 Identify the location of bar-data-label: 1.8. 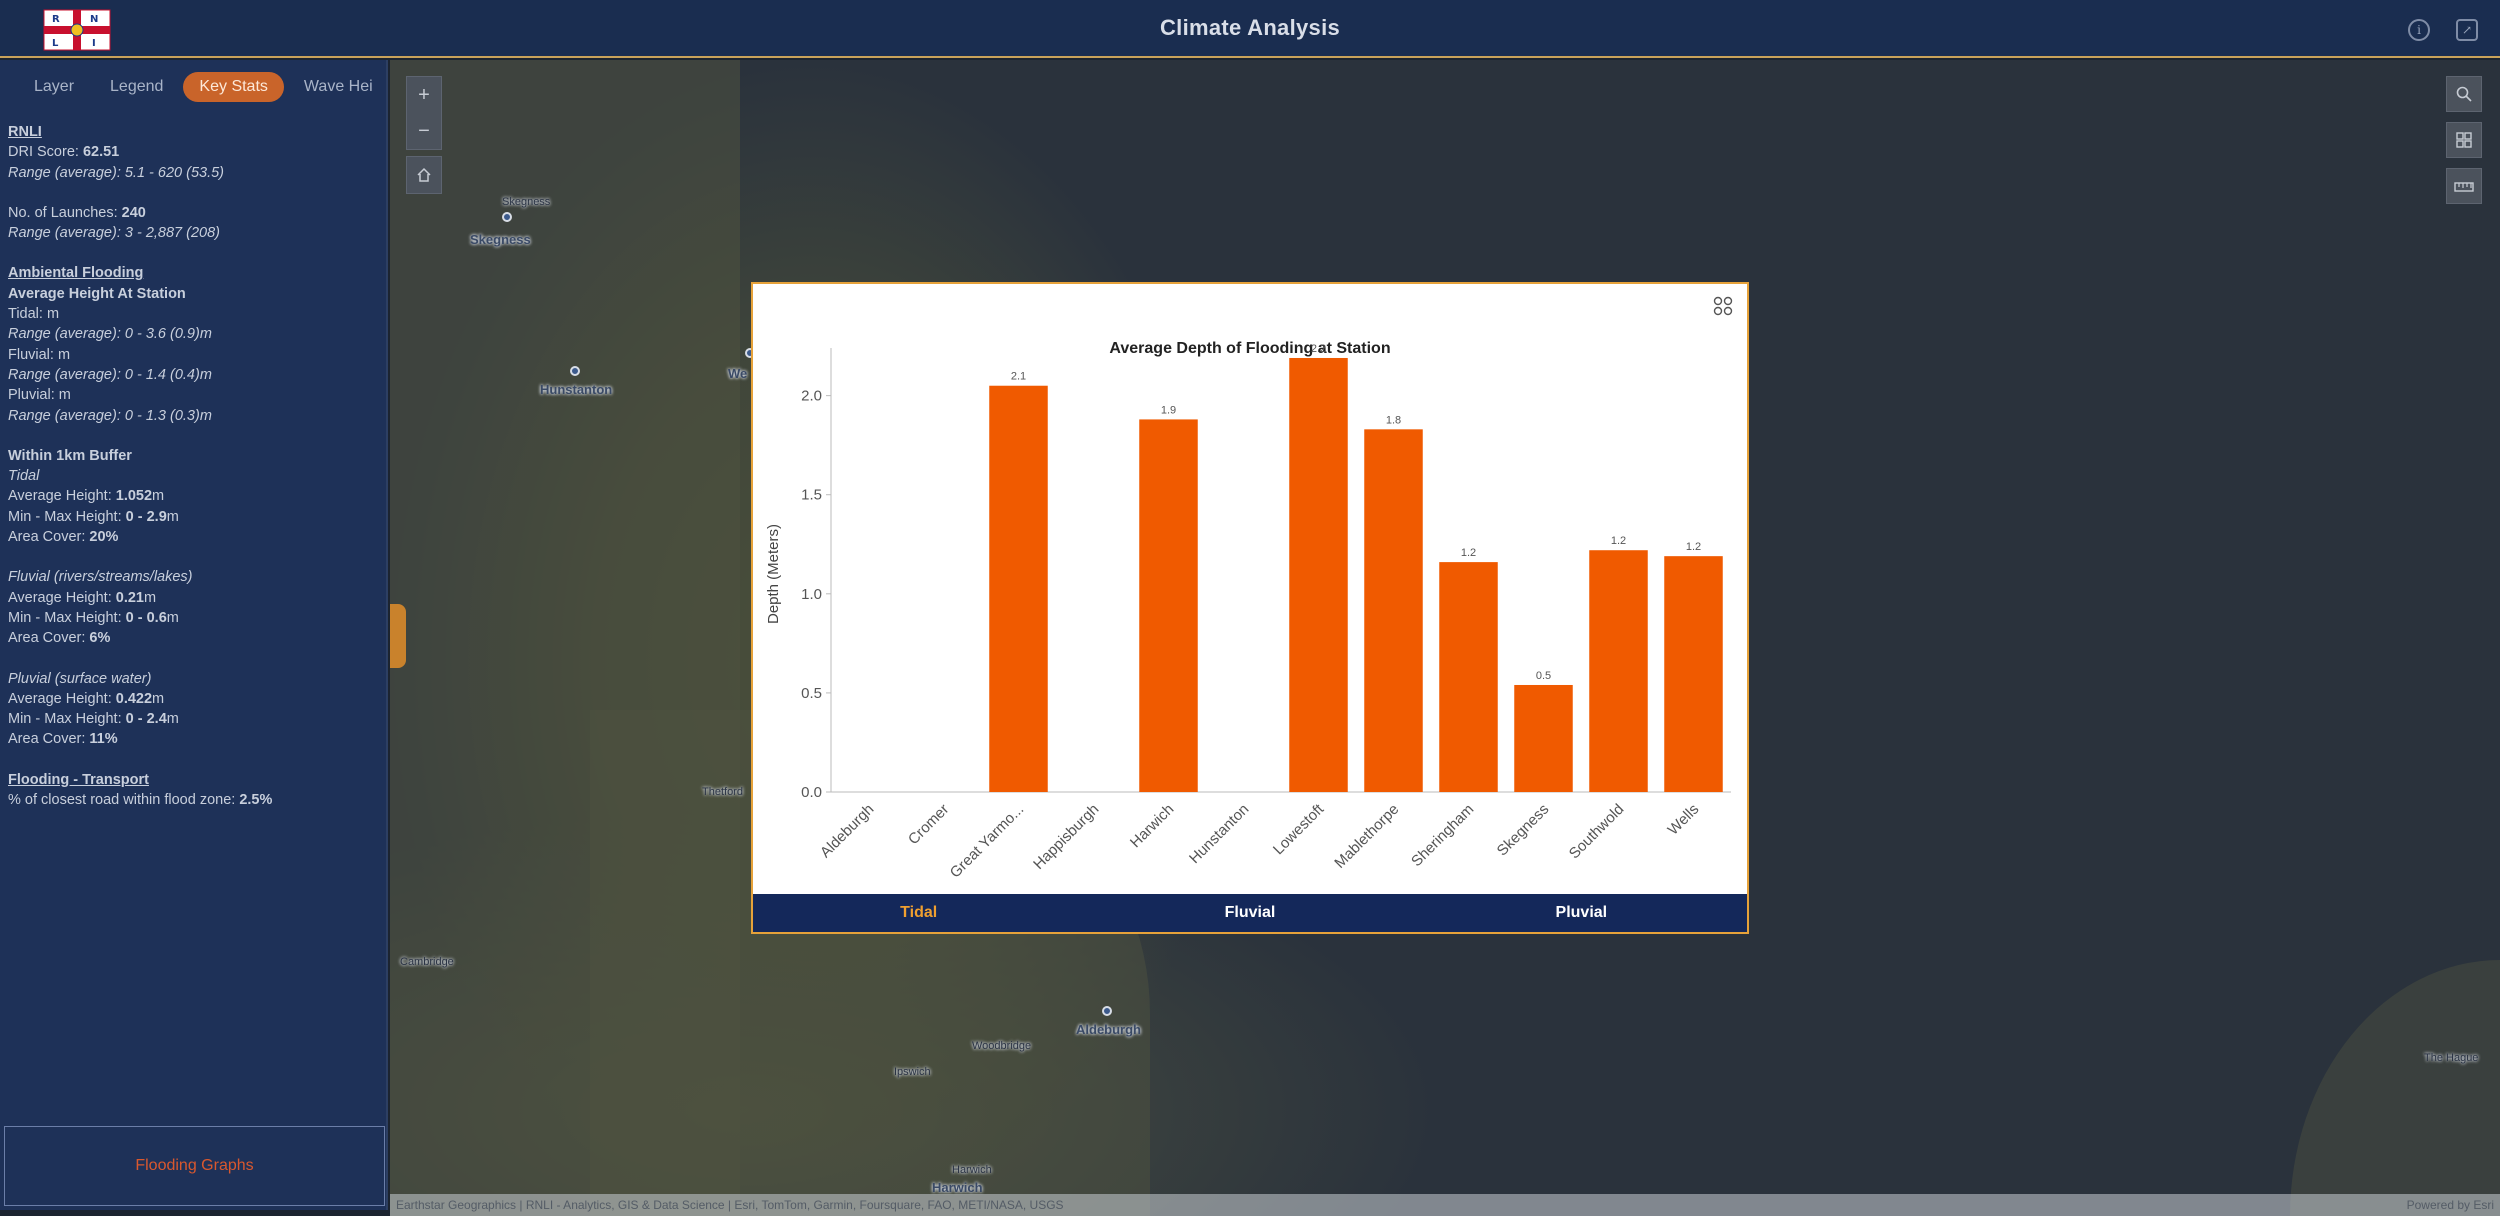
(1393, 420).